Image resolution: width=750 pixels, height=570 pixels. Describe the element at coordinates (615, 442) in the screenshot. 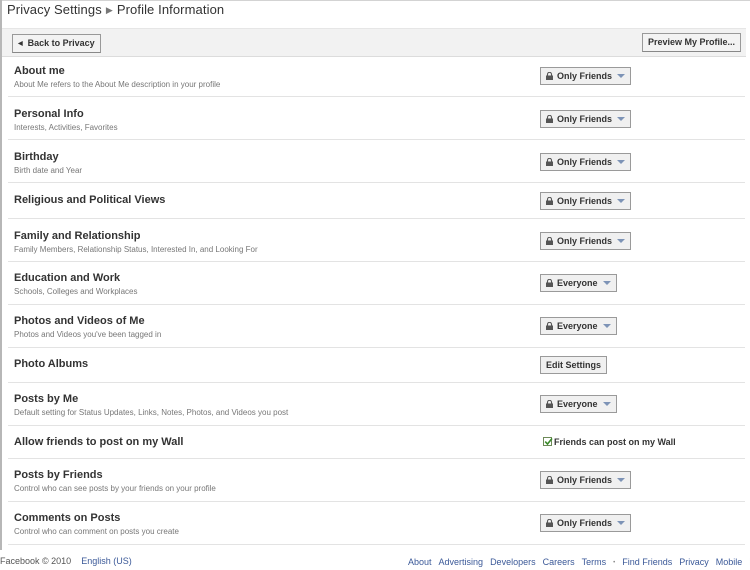

I see `checkbox-label: Friends can post on my Wall` at that location.